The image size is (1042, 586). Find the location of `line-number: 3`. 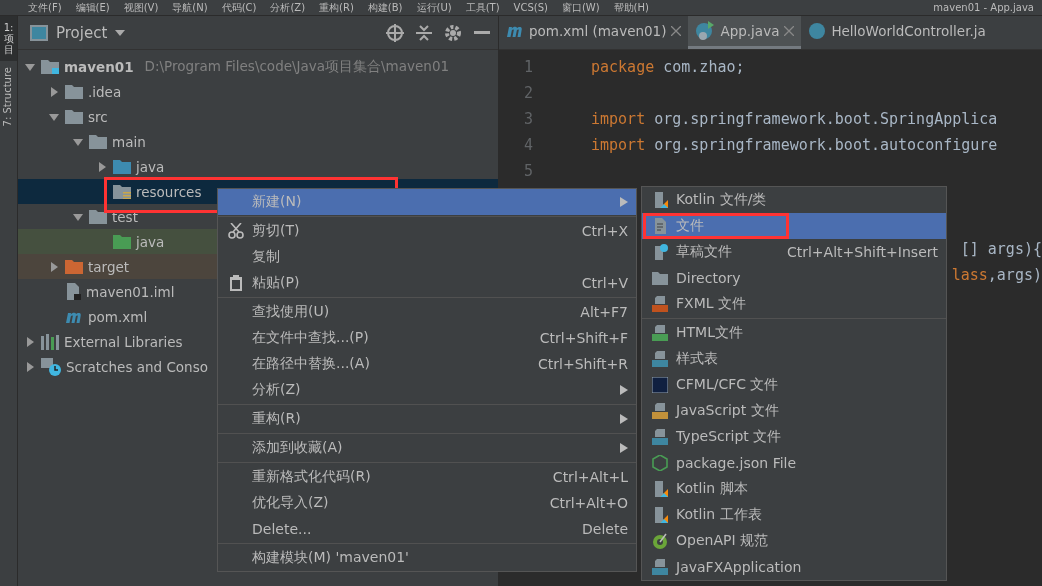

line-number: 3 is located at coordinates (528, 119).